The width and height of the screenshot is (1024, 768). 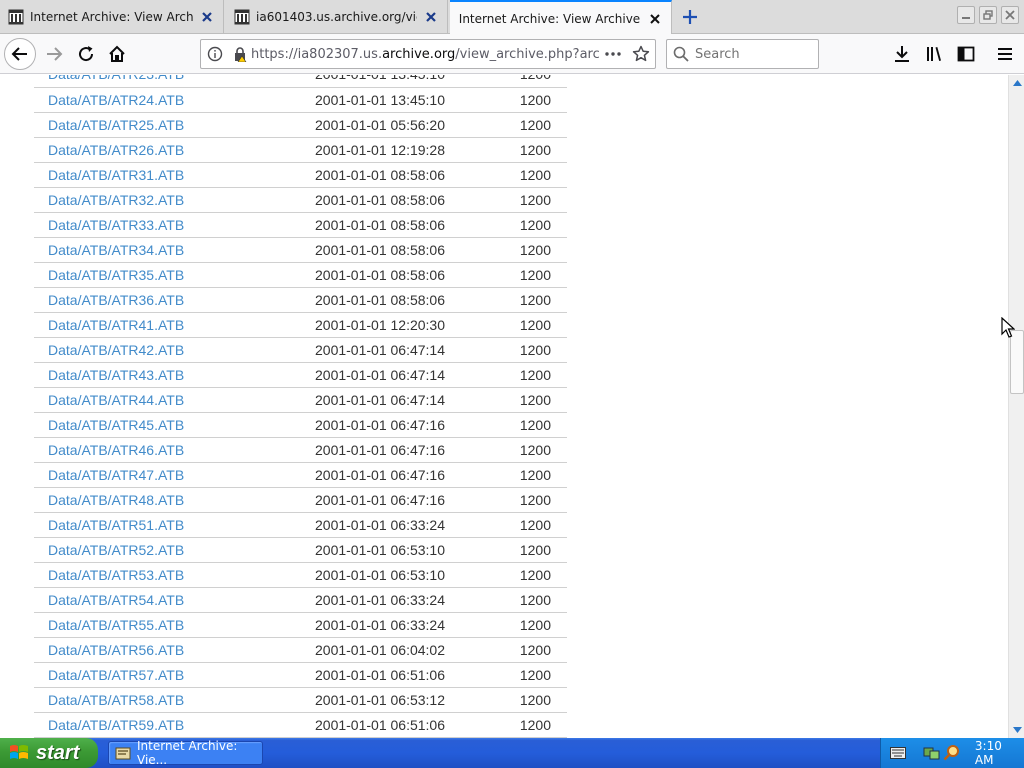 What do you see at coordinates (116, 525) in the screenshot?
I see `file-link: Data/ATB/ATR51.ATB` at bounding box center [116, 525].